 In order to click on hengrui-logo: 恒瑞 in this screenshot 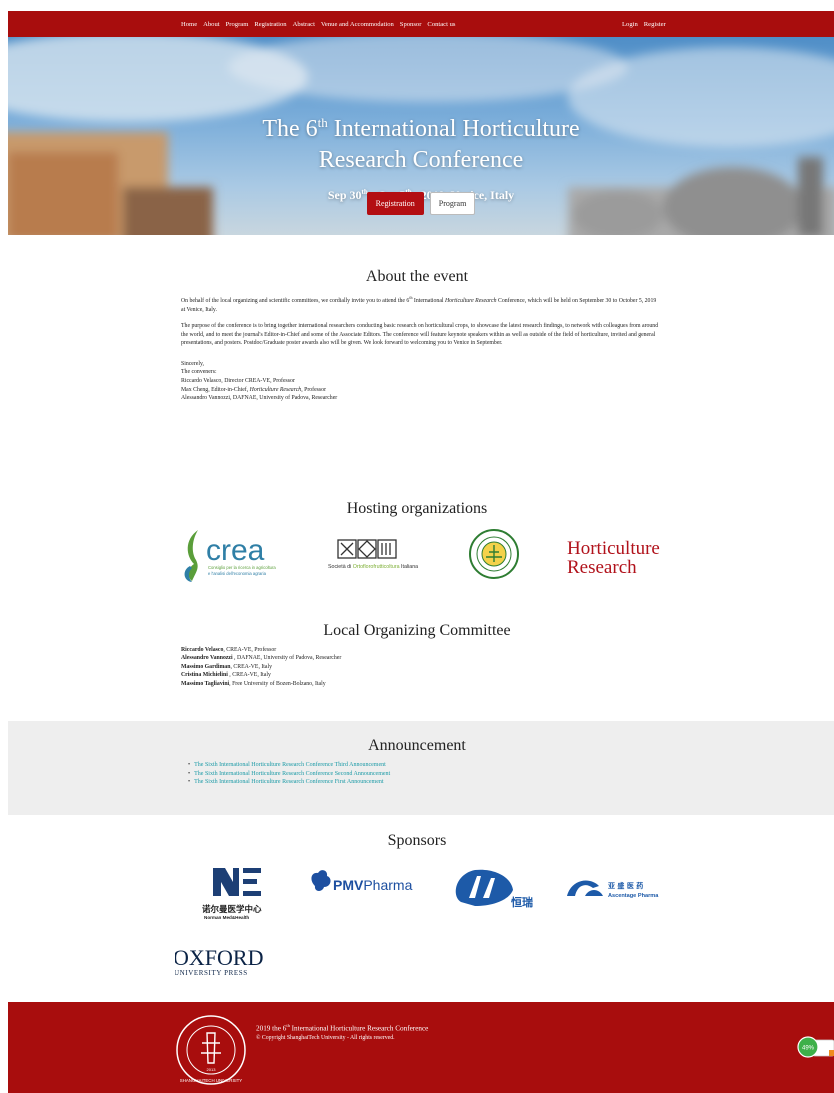, I will do `click(494, 889)`.